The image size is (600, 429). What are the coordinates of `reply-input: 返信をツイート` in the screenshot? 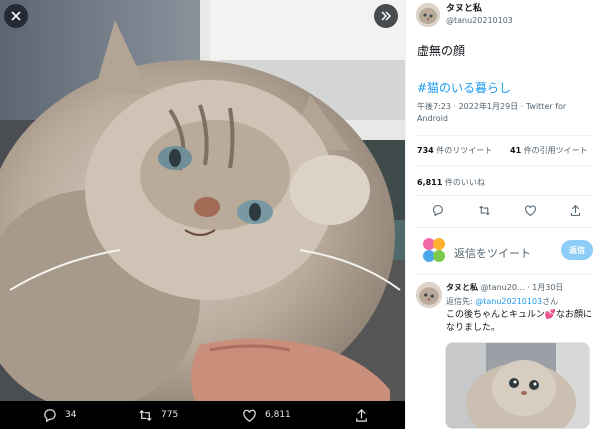 It's located at (492, 253).